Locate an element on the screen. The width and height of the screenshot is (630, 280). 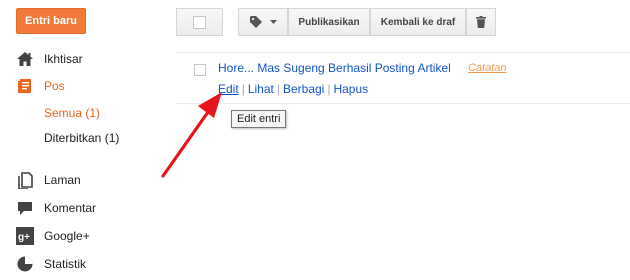
posts-icon is located at coordinates (25, 86).